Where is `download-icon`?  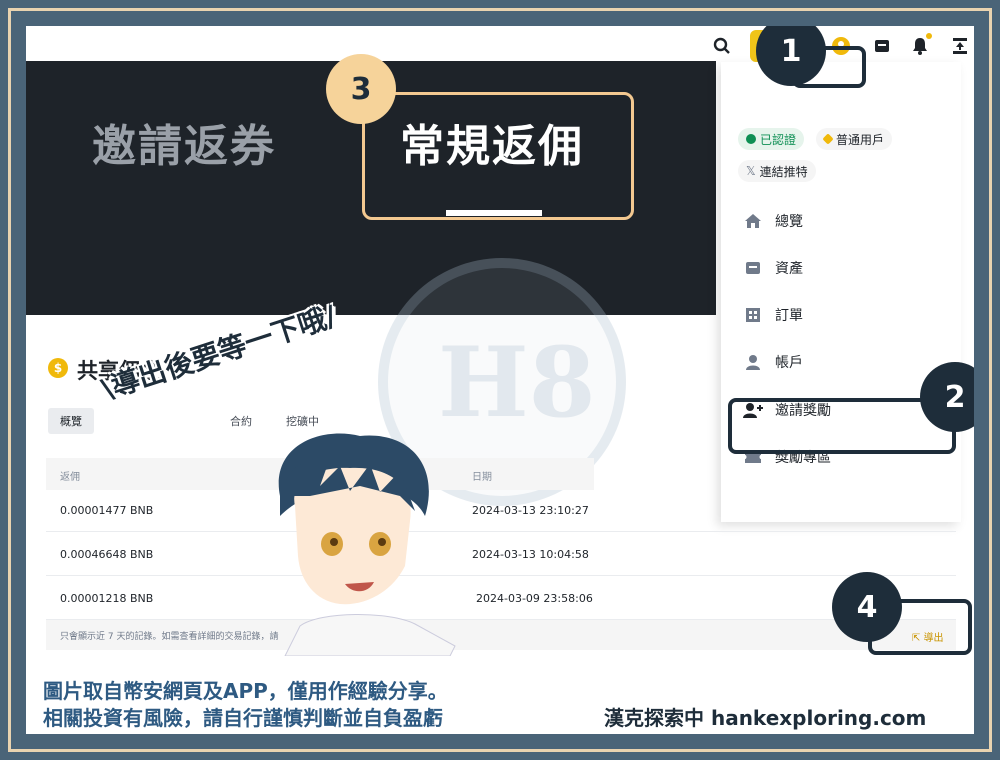
download-icon is located at coordinates (960, 46).